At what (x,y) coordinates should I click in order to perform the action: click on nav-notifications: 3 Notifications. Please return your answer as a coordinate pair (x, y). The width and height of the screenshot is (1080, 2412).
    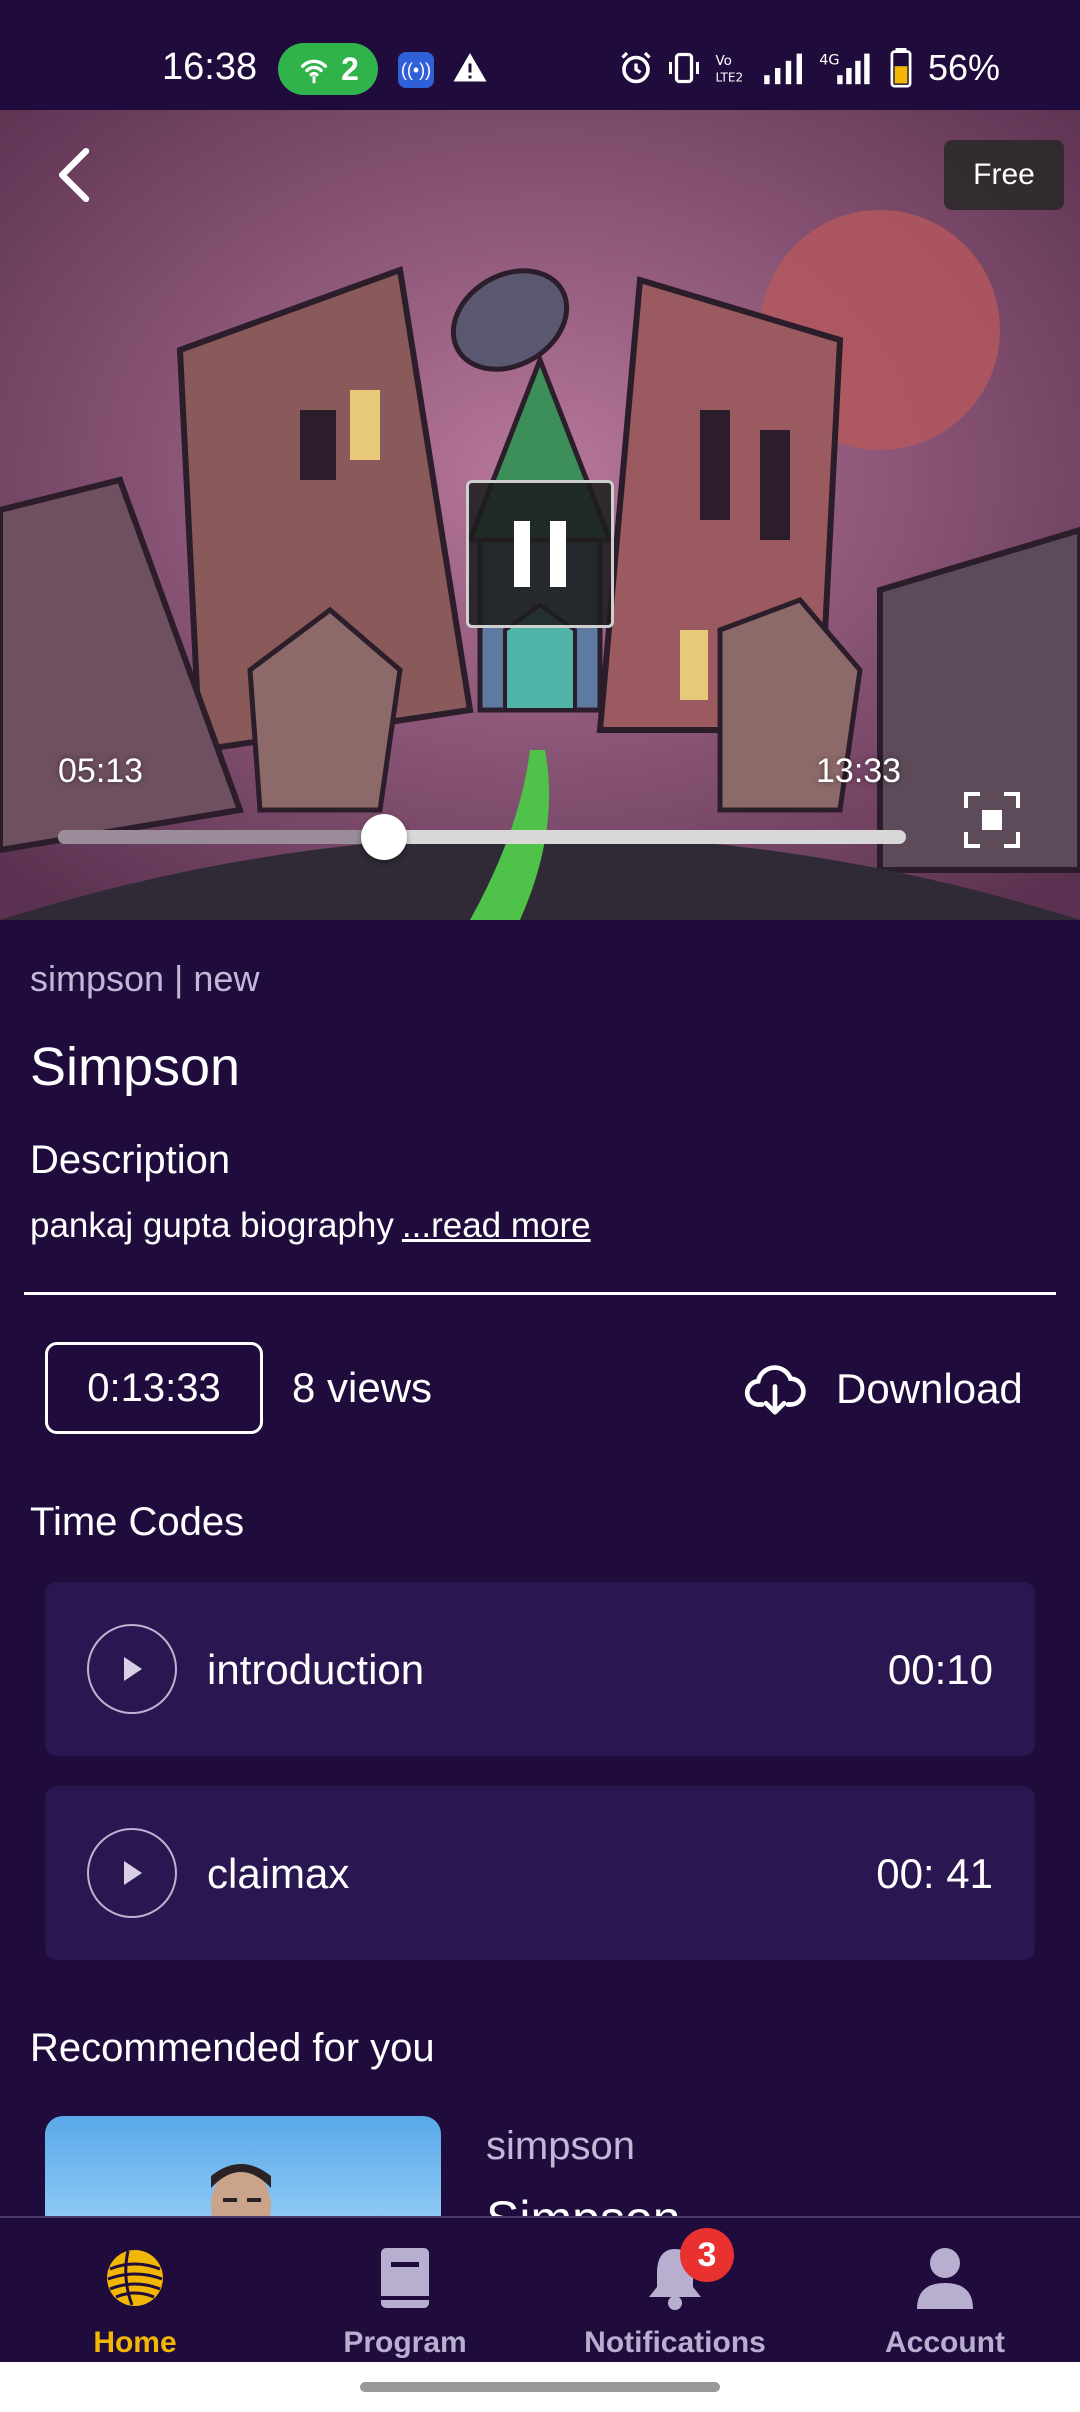
    Looking at the image, I should click on (675, 2290).